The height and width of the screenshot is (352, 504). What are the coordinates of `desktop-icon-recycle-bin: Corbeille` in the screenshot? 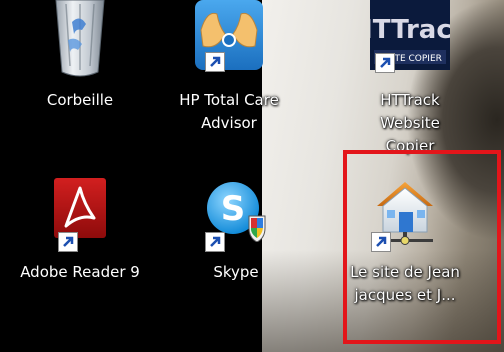 It's located at (80, 65).